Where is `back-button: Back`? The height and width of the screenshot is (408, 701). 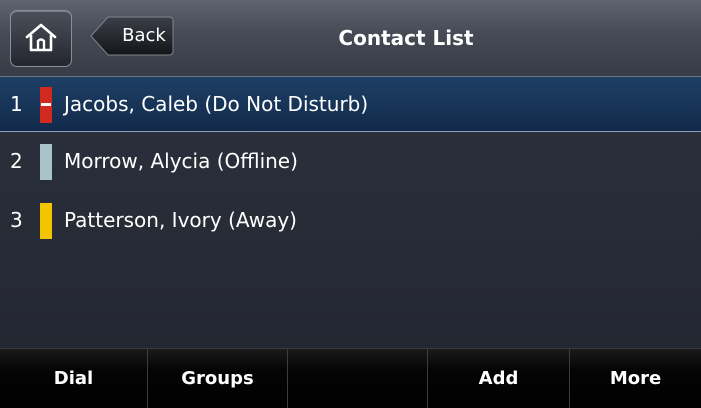
back-button: Back is located at coordinates (132, 36).